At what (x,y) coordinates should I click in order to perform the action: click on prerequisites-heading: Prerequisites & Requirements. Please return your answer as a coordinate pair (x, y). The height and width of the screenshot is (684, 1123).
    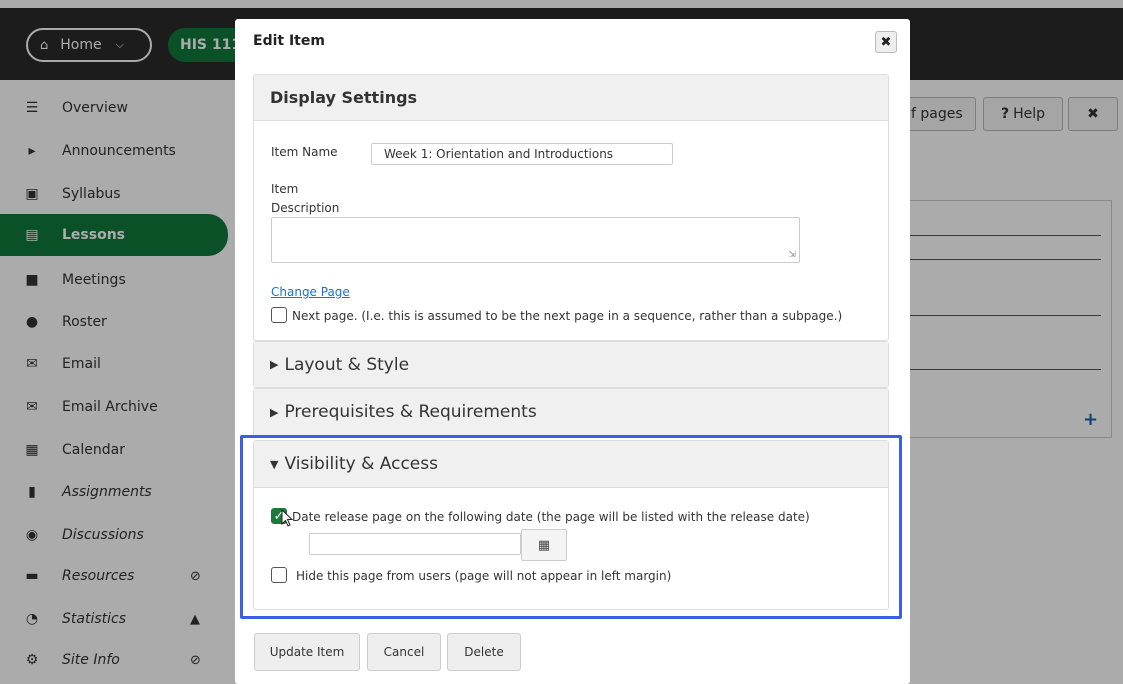
    Looking at the image, I should click on (410, 412).